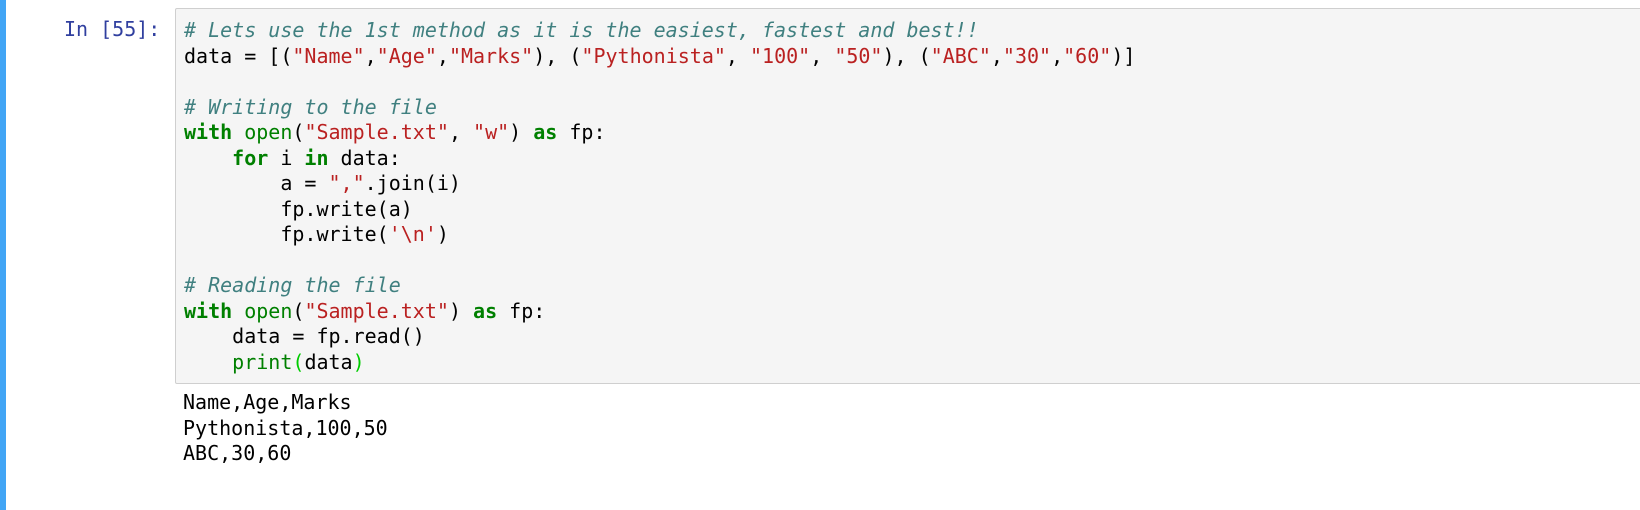  What do you see at coordinates (346, 183) in the screenshot?
I see `code-token: ","` at bounding box center [346, 183].